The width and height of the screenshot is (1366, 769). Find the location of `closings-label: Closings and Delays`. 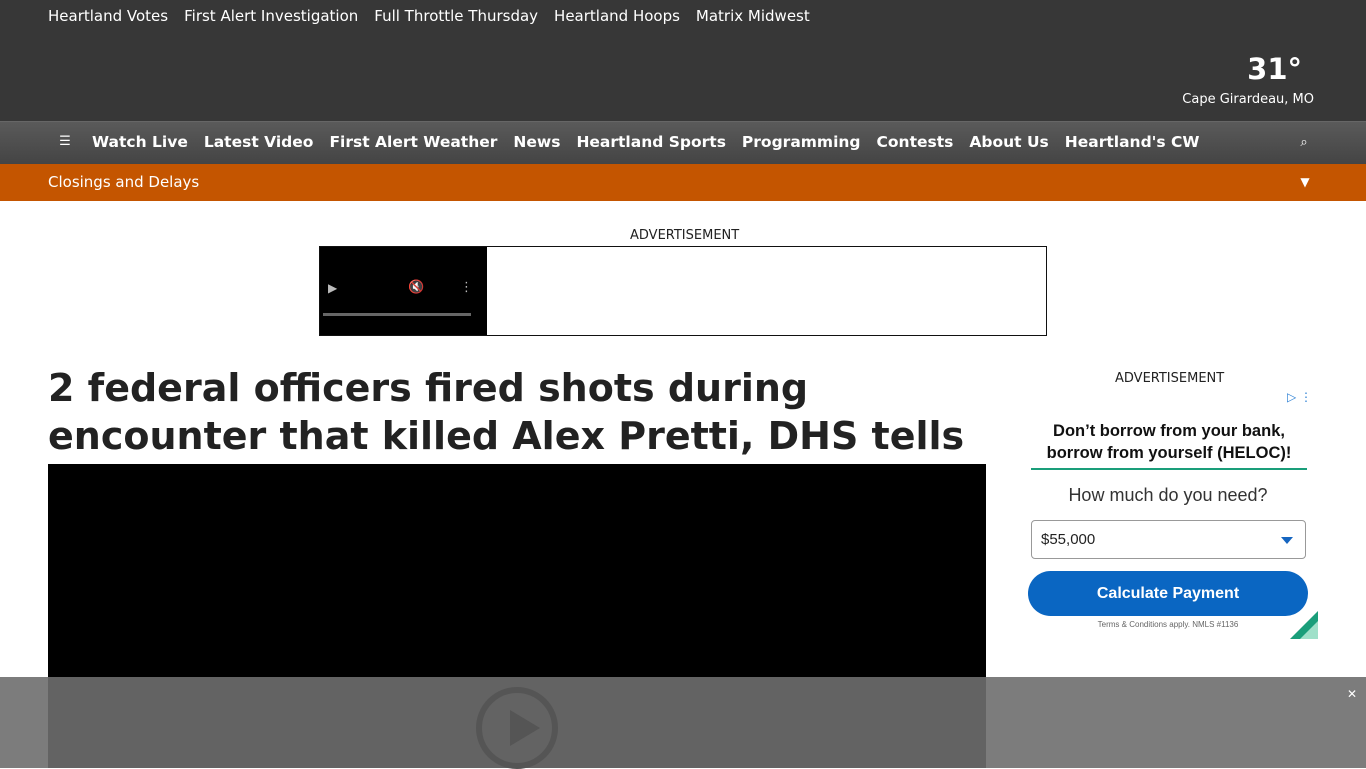

closings-label: Closings and Delays is located at coordinates (124, 182).